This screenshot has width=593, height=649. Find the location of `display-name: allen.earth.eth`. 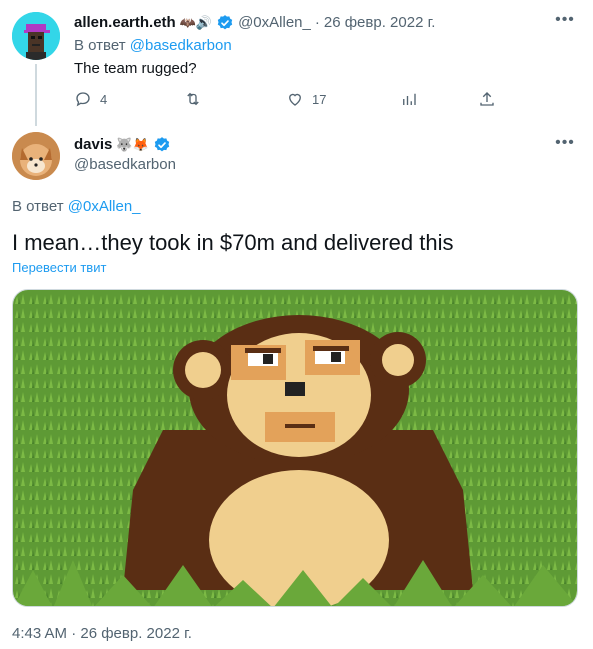

display-name: allen.earth.eth is located at coordinates (125, 23).